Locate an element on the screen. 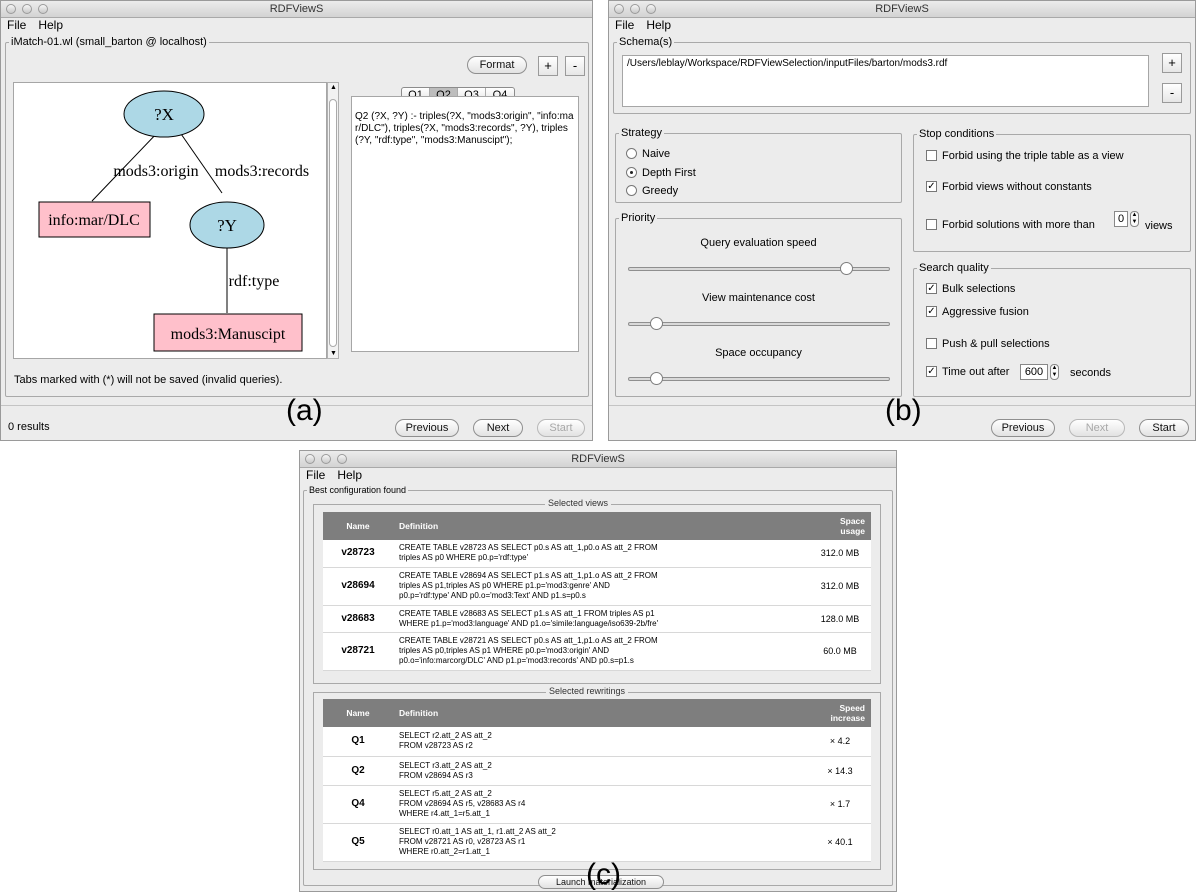 This screenshot has width=1196, height=892. radio-greedy-label: Greedy is located at coordinates (660, 191).